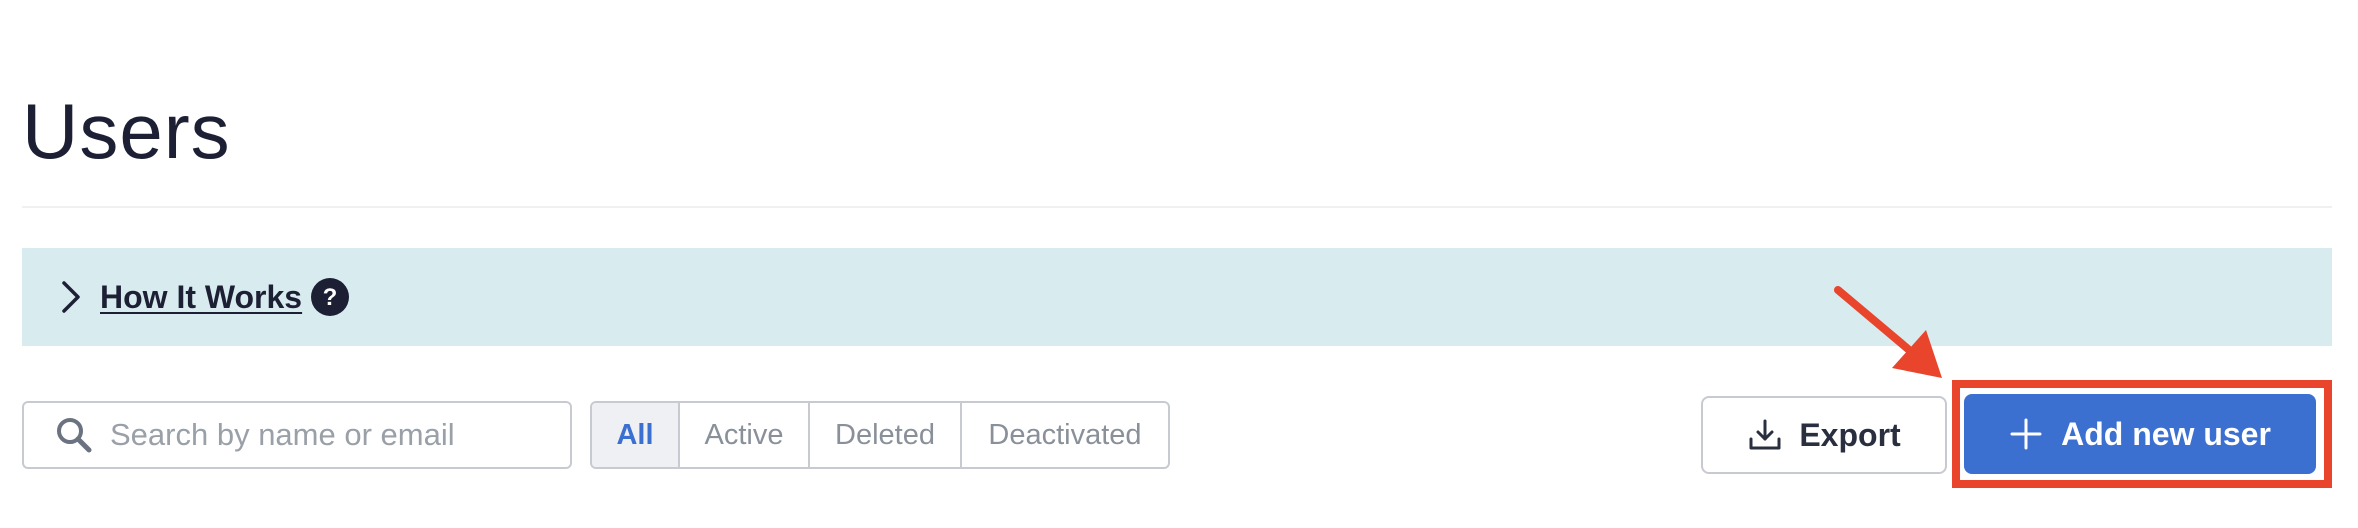 The height and width of the screenshot is (528, 2358). I want to click on question-circle-icon: ?, so click(330, 297).